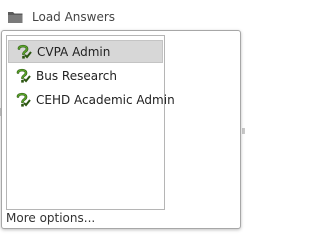 The width and height of the screenshot is (320, 240). What do you see at coordinates (74, 17) in the screenshot?
I see `load-answers-label: Load Answers` at bounding box center [74, 17].